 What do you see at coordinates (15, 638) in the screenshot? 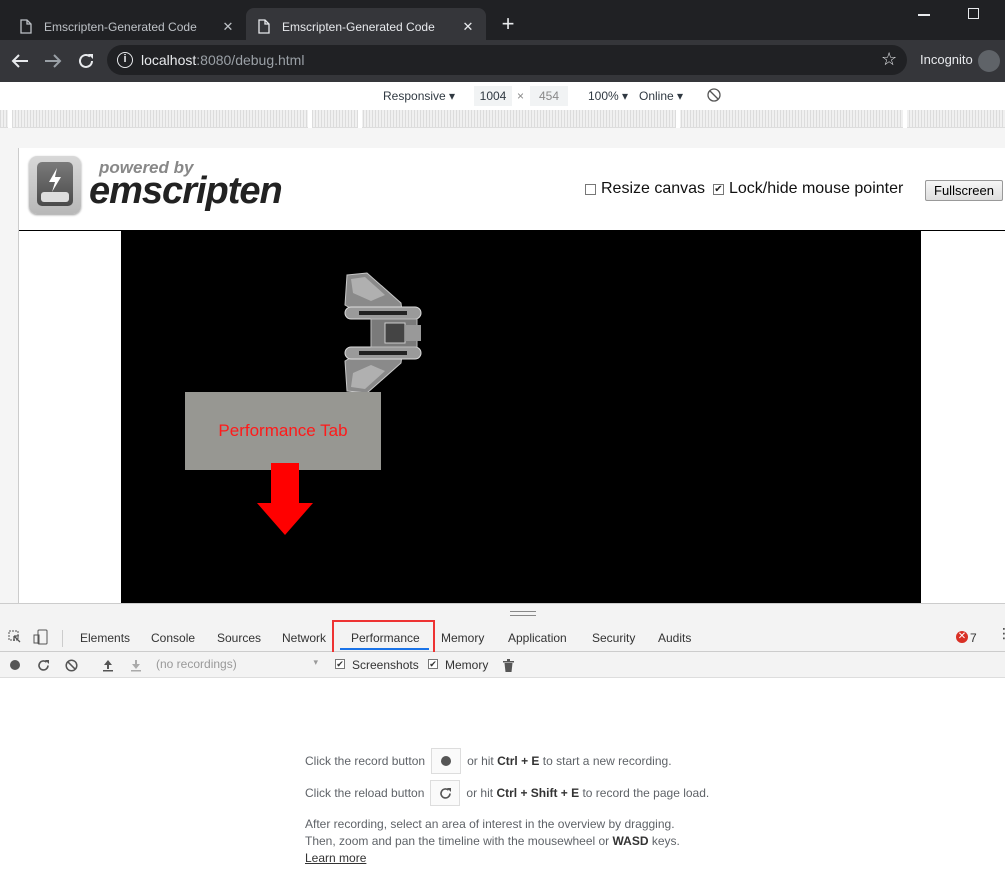
I see `inspect-element-icon` at bounding box center [15, 638].